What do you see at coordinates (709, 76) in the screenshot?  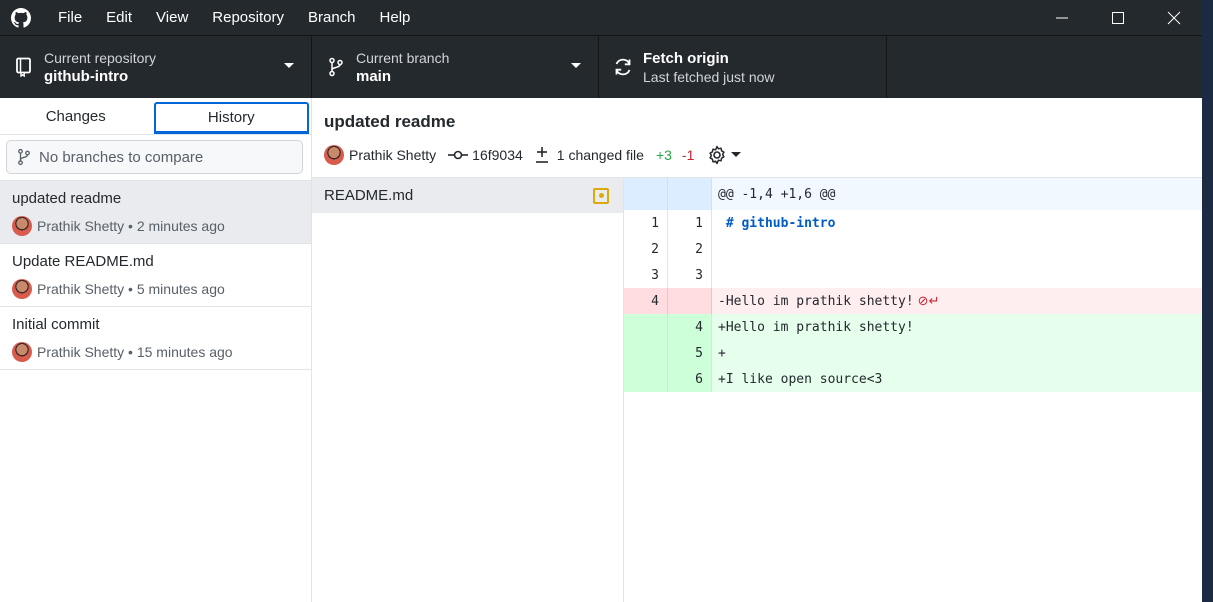 I see `fetch-status: Last fetched just now` at bounding box center [709, 76].